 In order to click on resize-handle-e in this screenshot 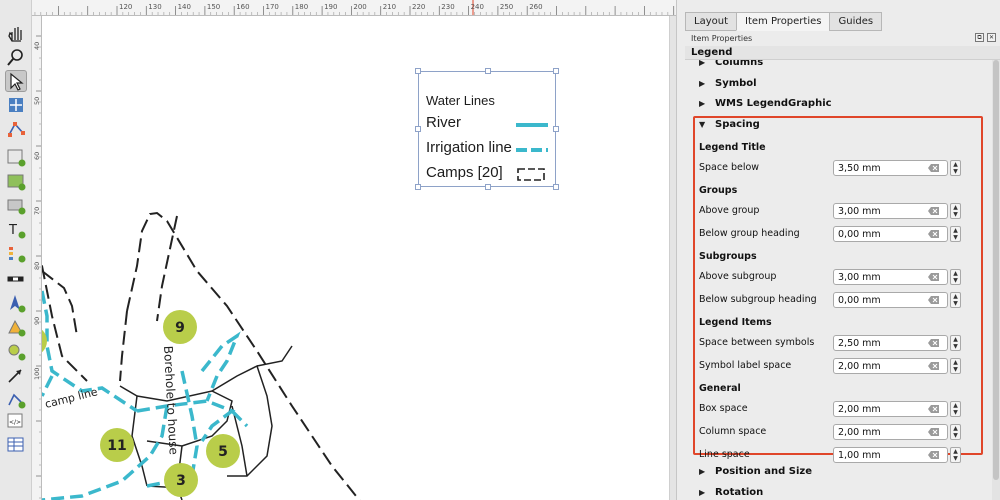, I will do `click(556, 129)`.